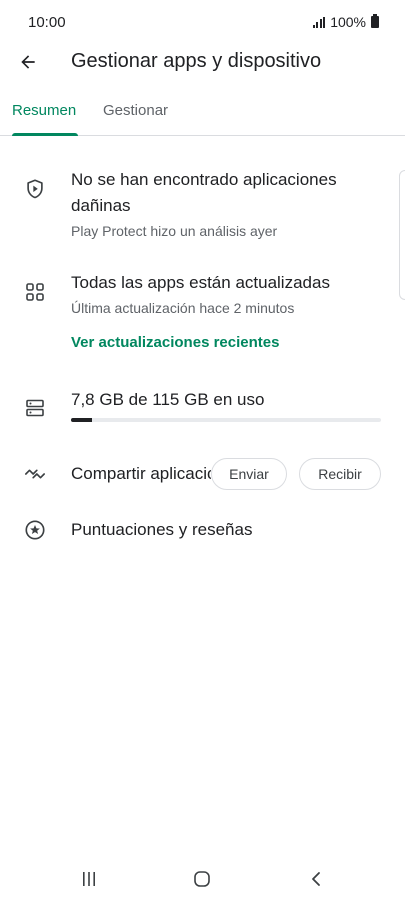 The image size is (405, 902). What do you see at coordinates (175, 342) in the screenshot?
I see `recent-updates-link: Ver actualizaciones recientes` at bounding box center [175, 342].